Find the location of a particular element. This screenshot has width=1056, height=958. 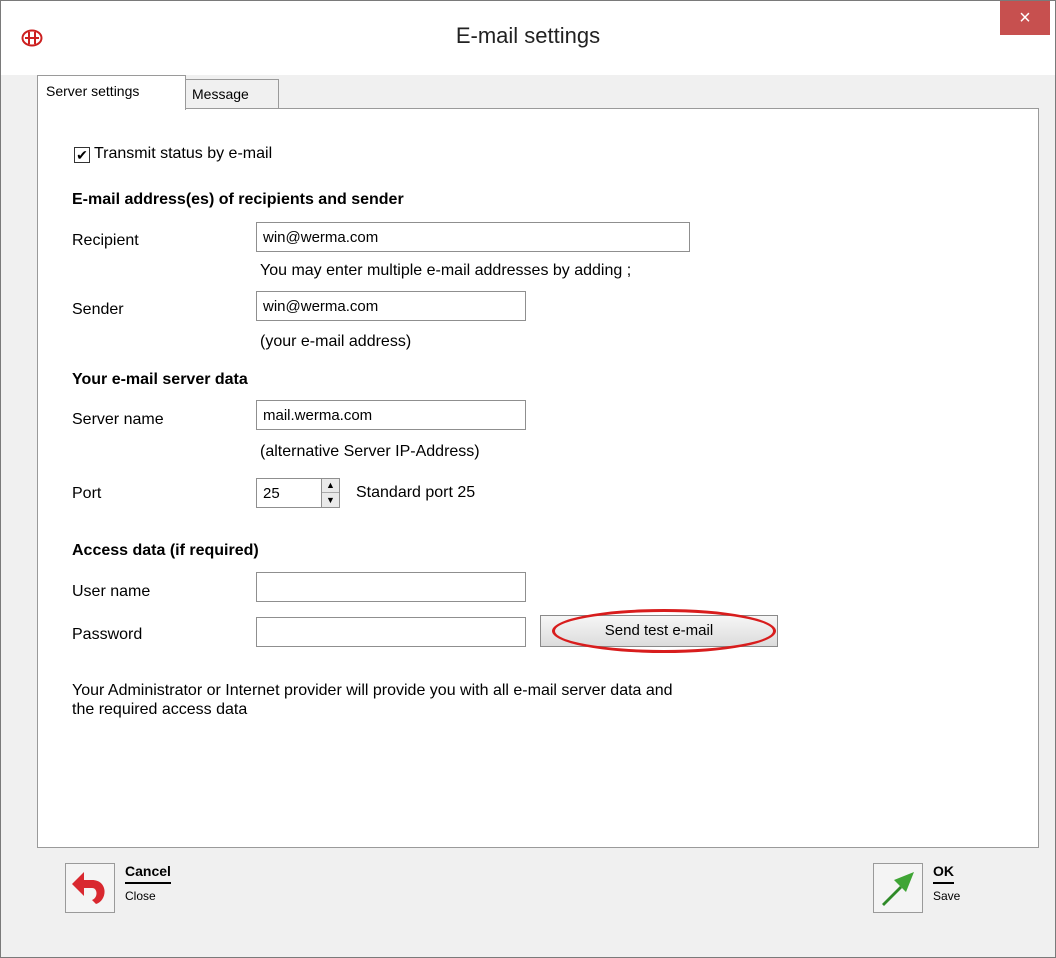

password-label: Password is located at coordinates (107, 634).